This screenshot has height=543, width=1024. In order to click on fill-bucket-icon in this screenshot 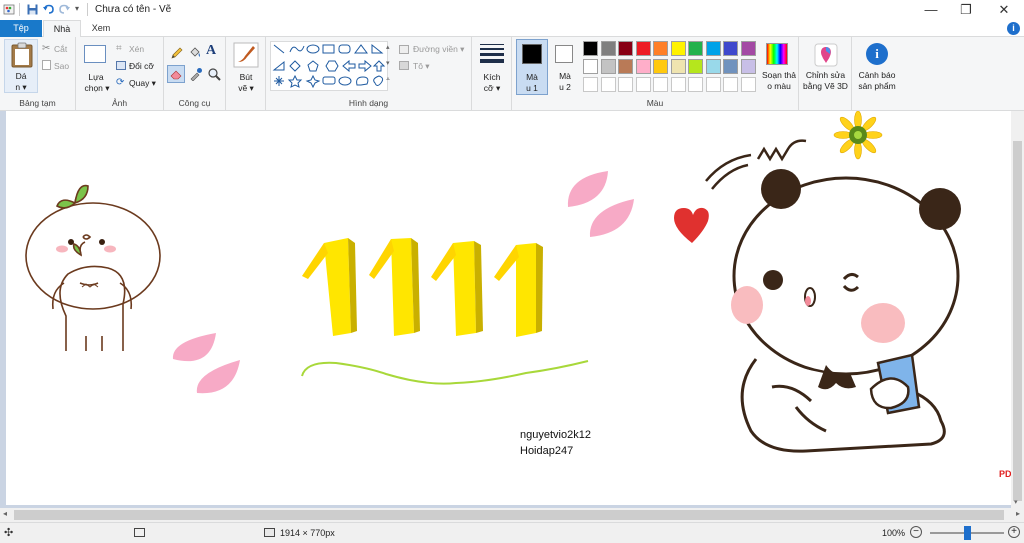, I will do `click(195, 53)`.